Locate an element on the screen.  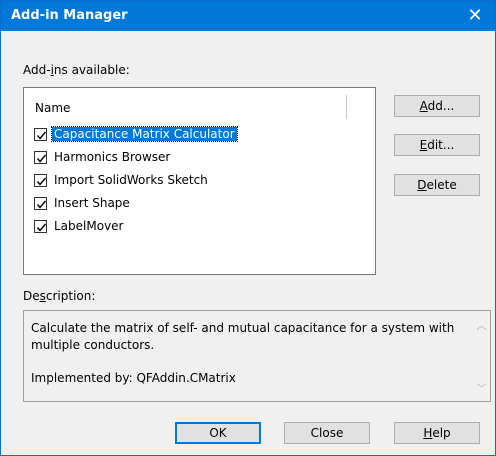
close-icon: ✕ is located at coordinates (475, 16).